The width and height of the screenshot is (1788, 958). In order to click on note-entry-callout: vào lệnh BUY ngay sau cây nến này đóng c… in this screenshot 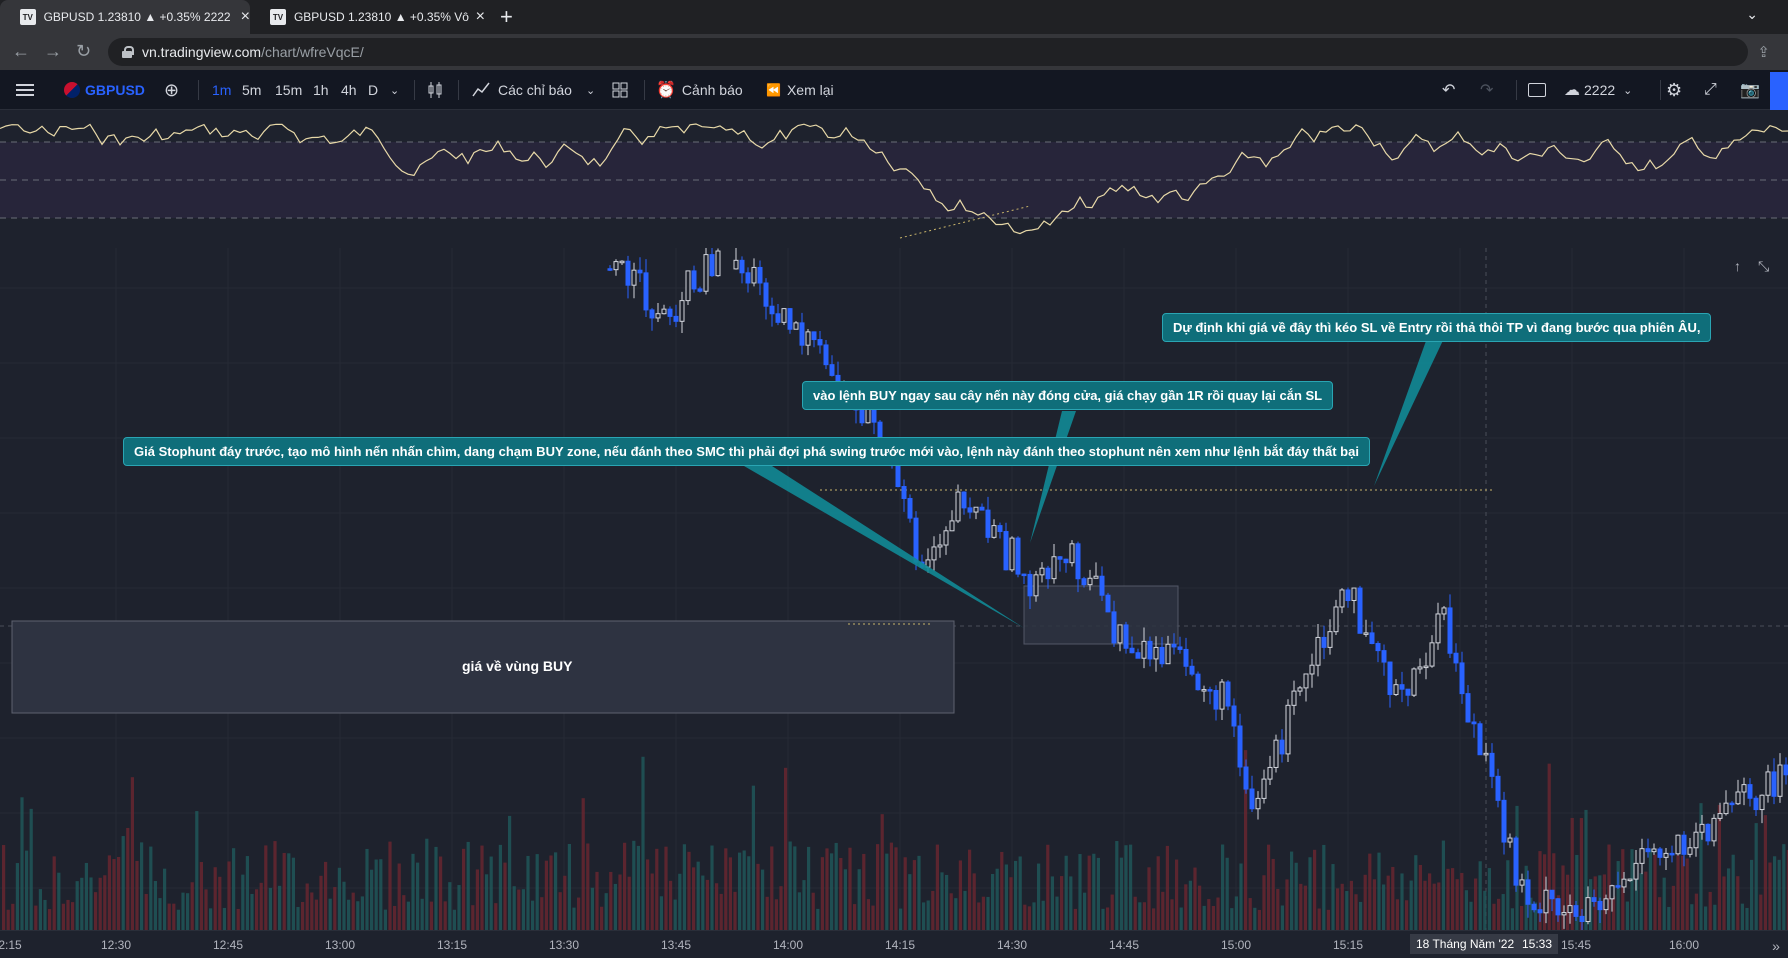, I will do `click(1068, 395)`.